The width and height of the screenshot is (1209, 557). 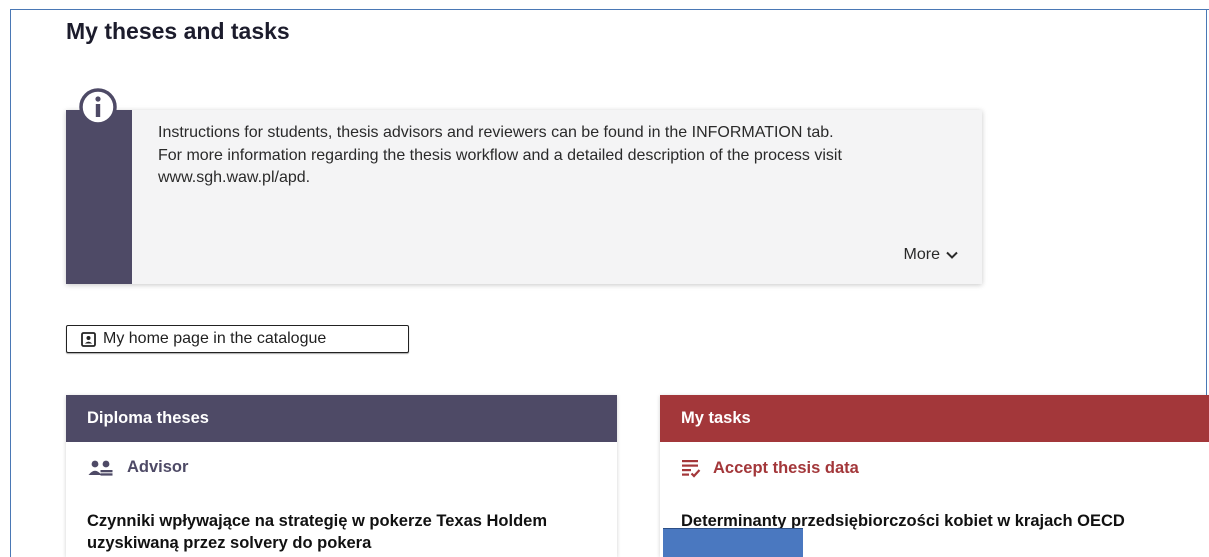 I want to click on diploma-theses-header: Diploma theses, so click(x=341, y=418).